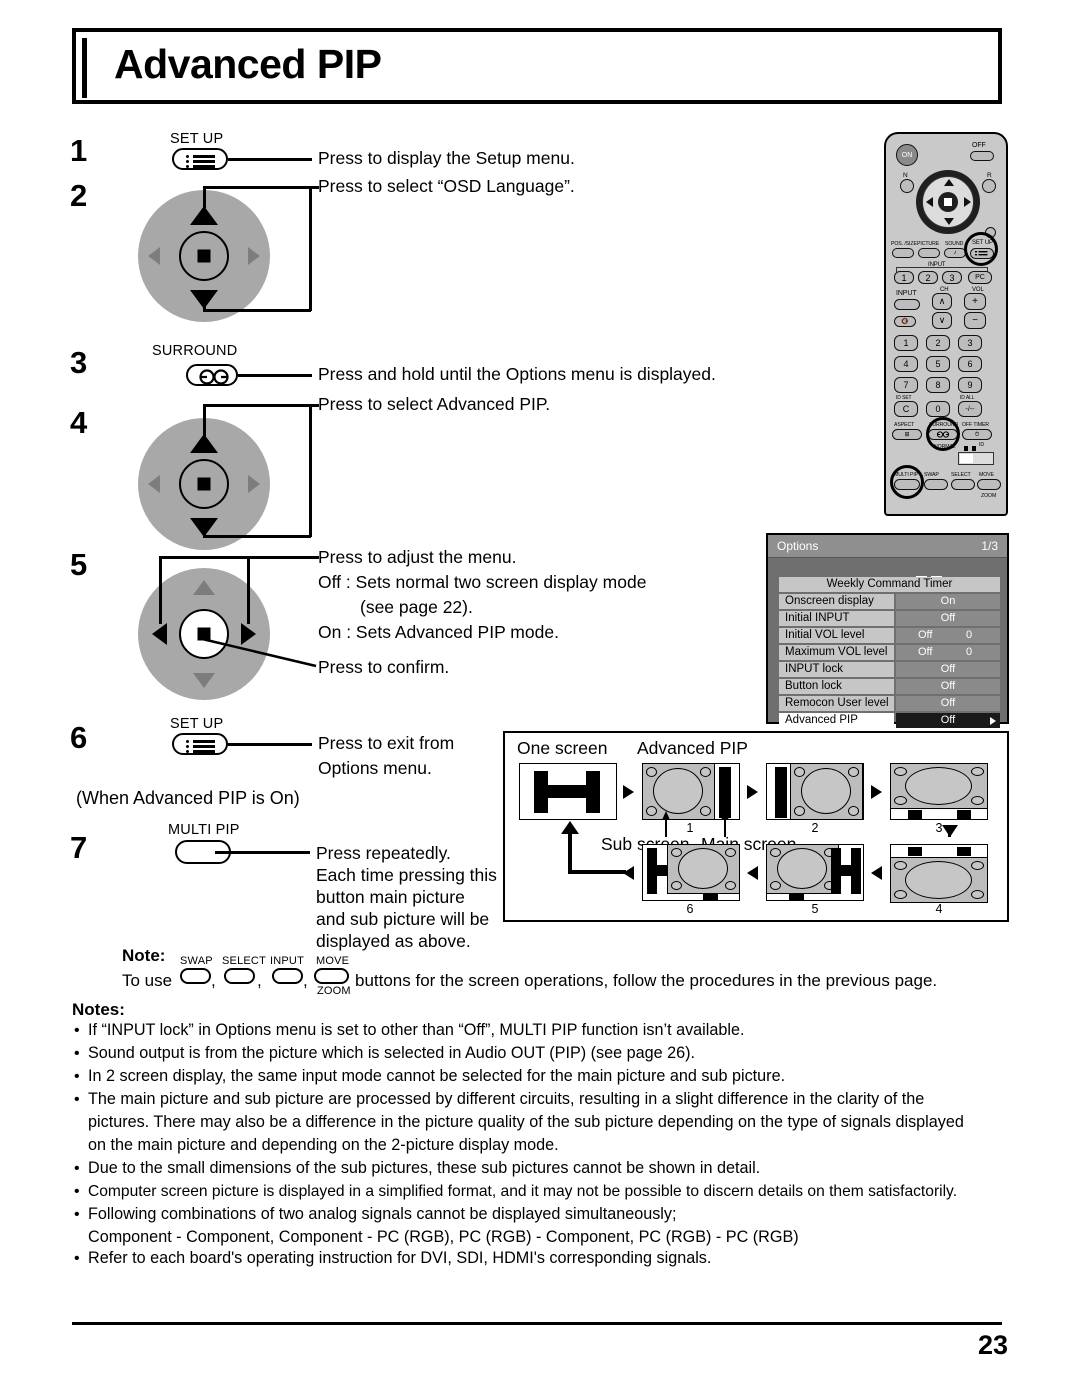  I want to click on remote-dpad-left, so click(929, 202).